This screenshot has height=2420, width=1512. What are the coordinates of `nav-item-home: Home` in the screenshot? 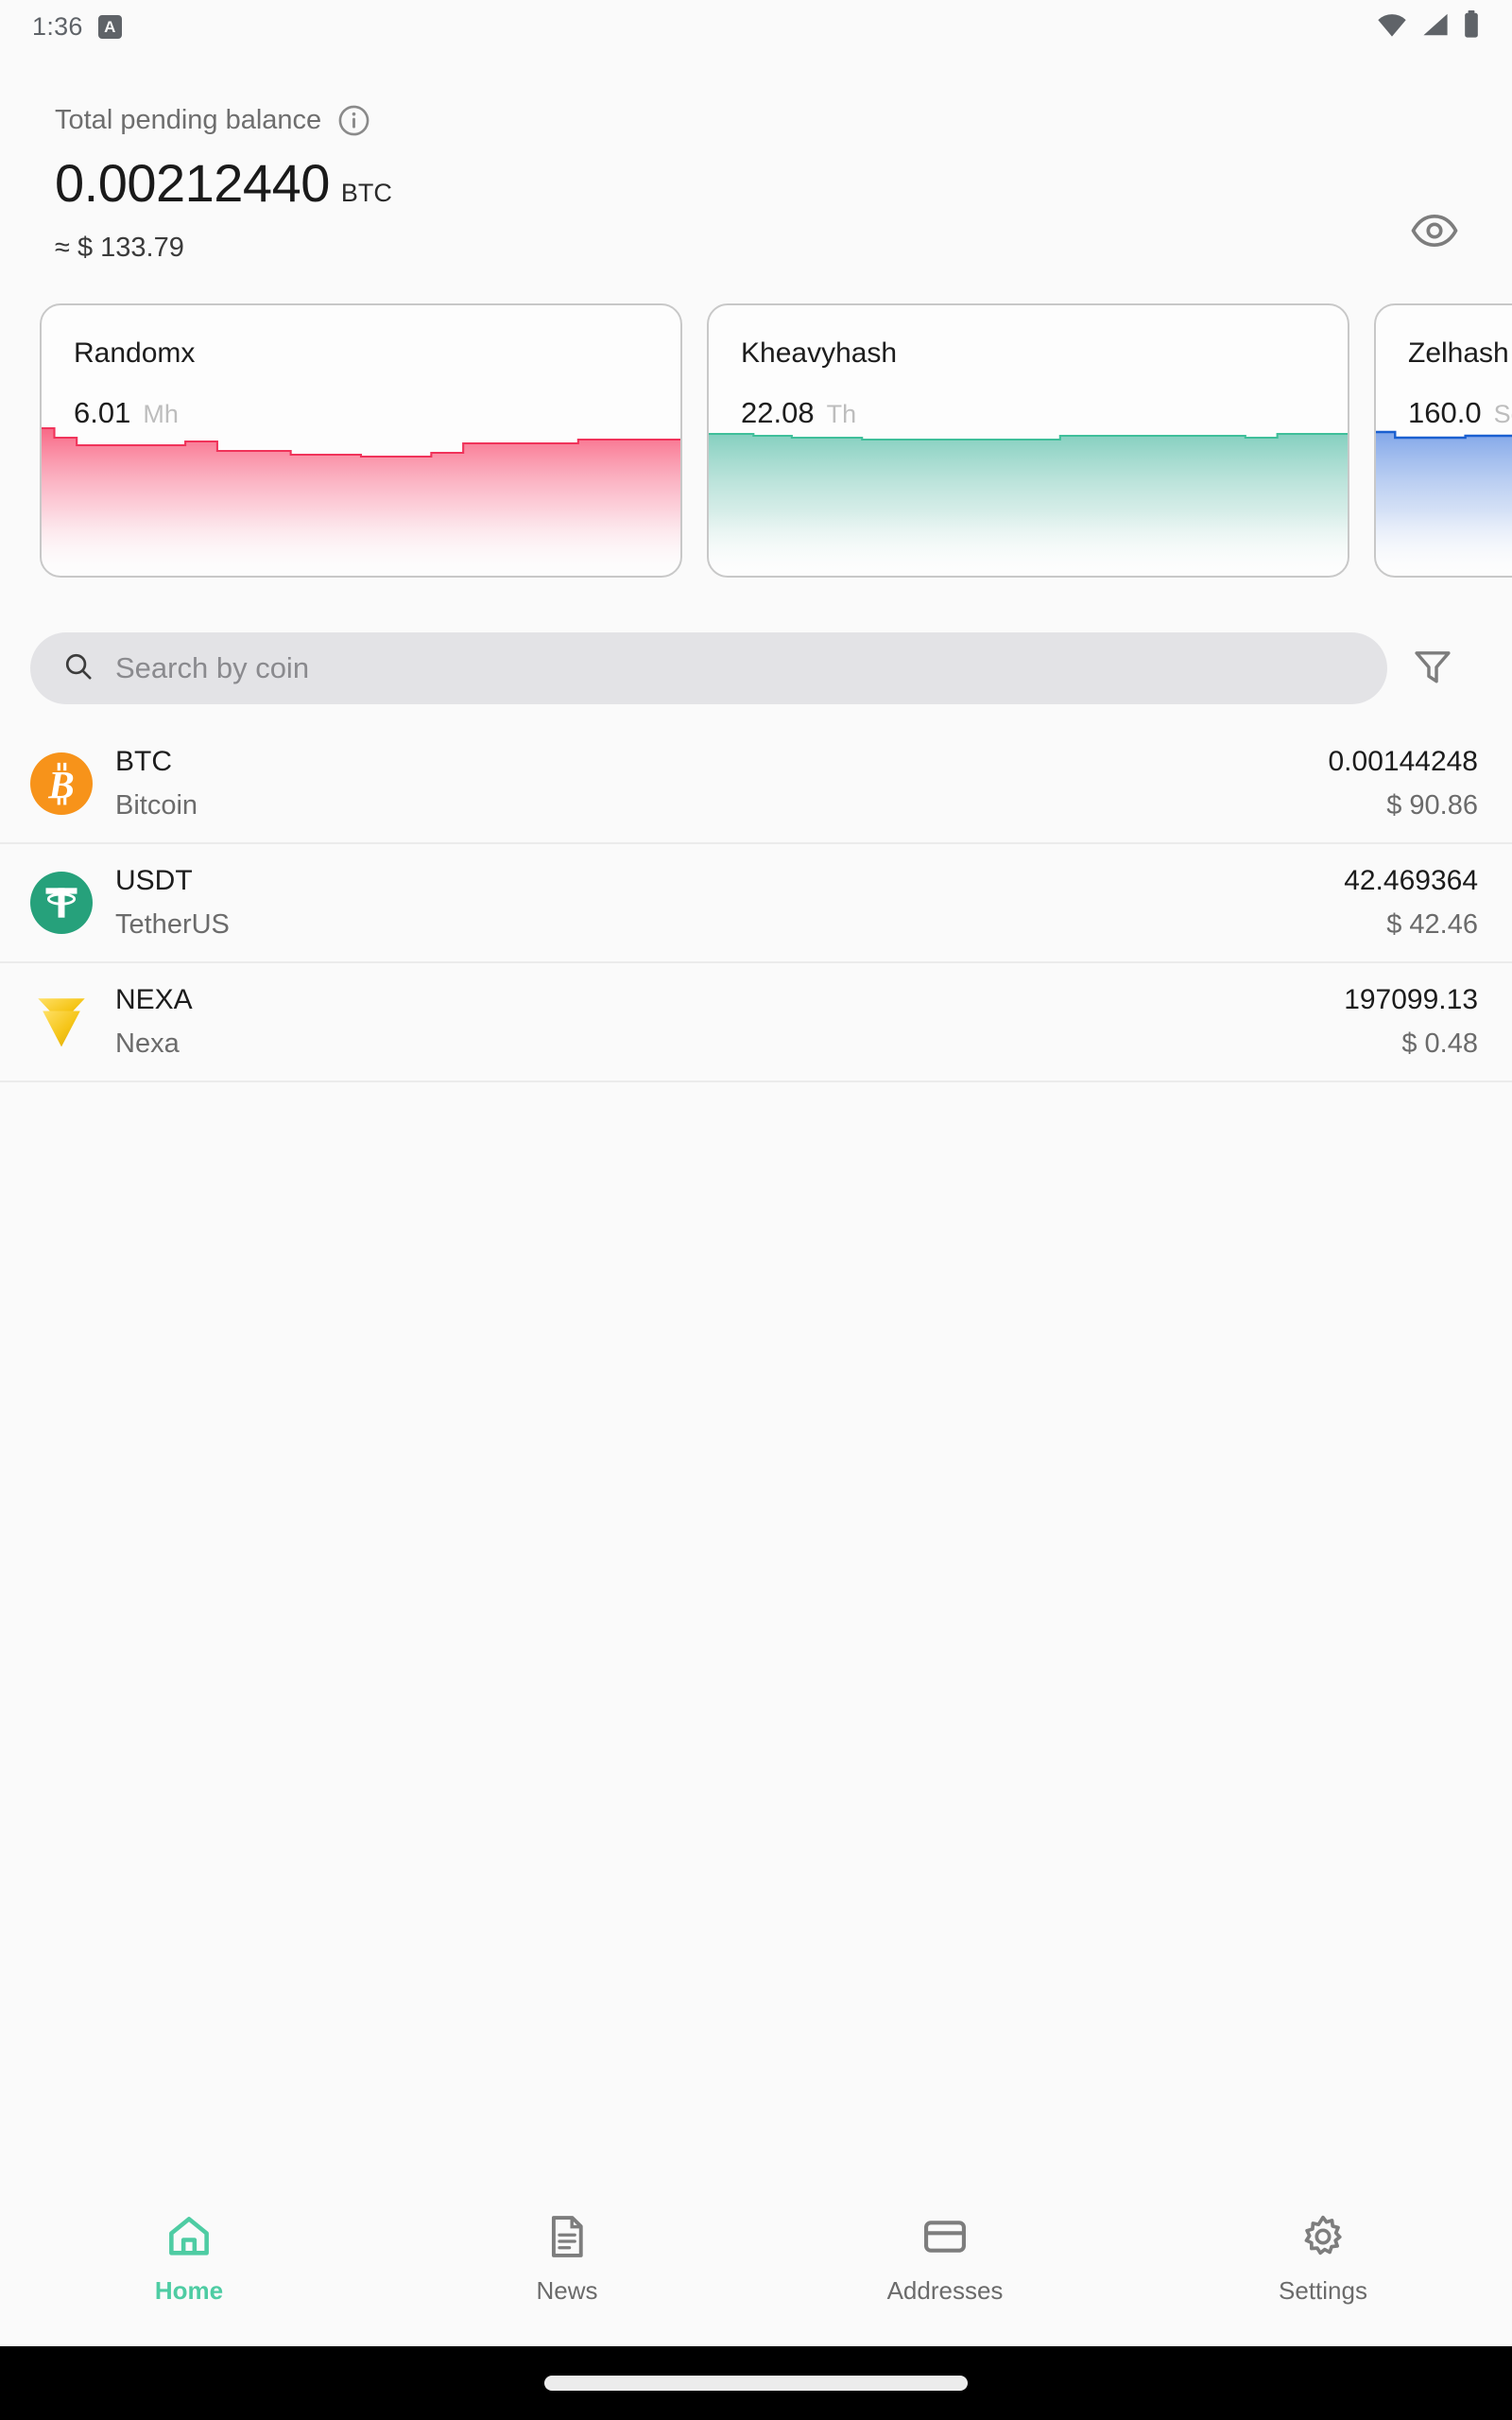 It's located at (189, 2259).